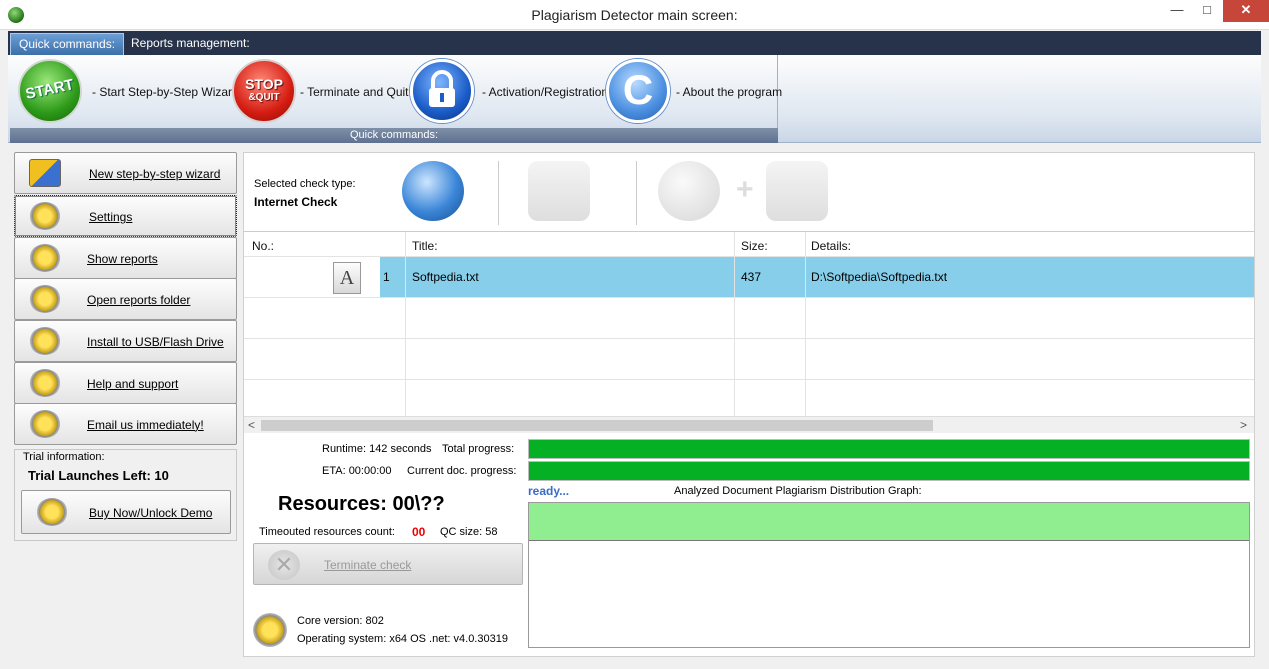 The height and width of the screenshot is (669, 1269). What do you see at coordinates (425, 246) in the screenshot?
I see `column-header-title: Title:` at bounding box center [425, 246].